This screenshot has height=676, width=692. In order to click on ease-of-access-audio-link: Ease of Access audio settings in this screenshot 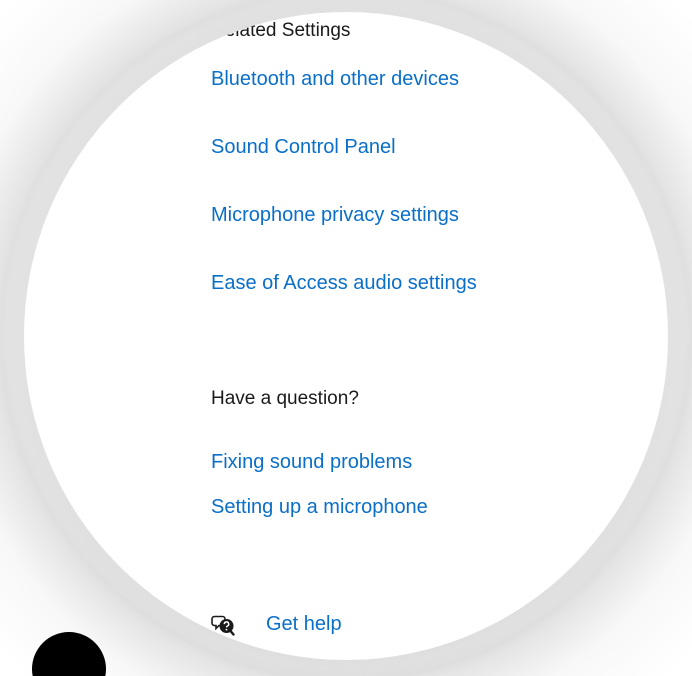, I will do `click(344, 283)`.